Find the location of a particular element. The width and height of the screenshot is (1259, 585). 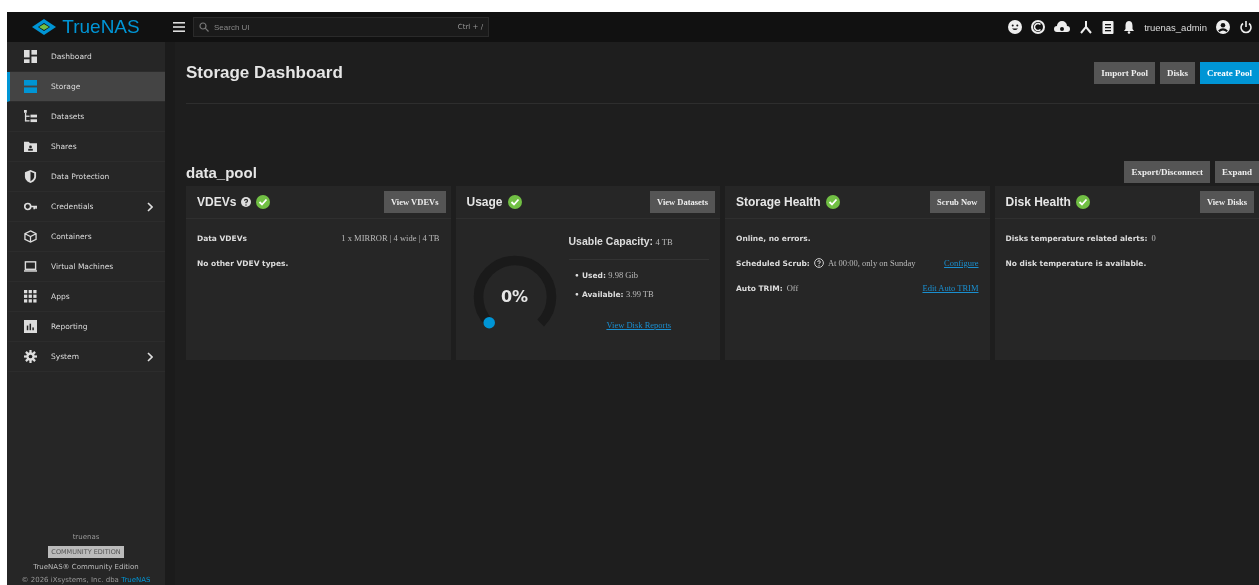

clipboard-icon is located at coordinates (1108, 27).